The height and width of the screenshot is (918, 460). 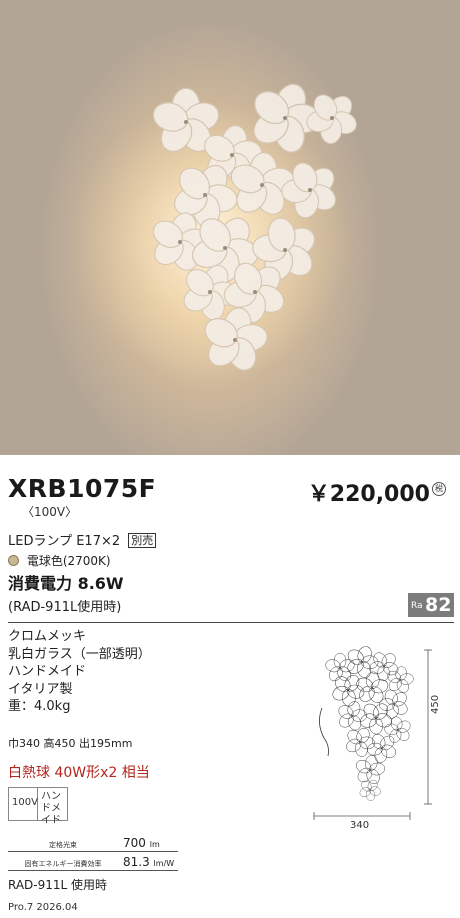 I want to click on ra-value: 82, so click(x=438, y=605).